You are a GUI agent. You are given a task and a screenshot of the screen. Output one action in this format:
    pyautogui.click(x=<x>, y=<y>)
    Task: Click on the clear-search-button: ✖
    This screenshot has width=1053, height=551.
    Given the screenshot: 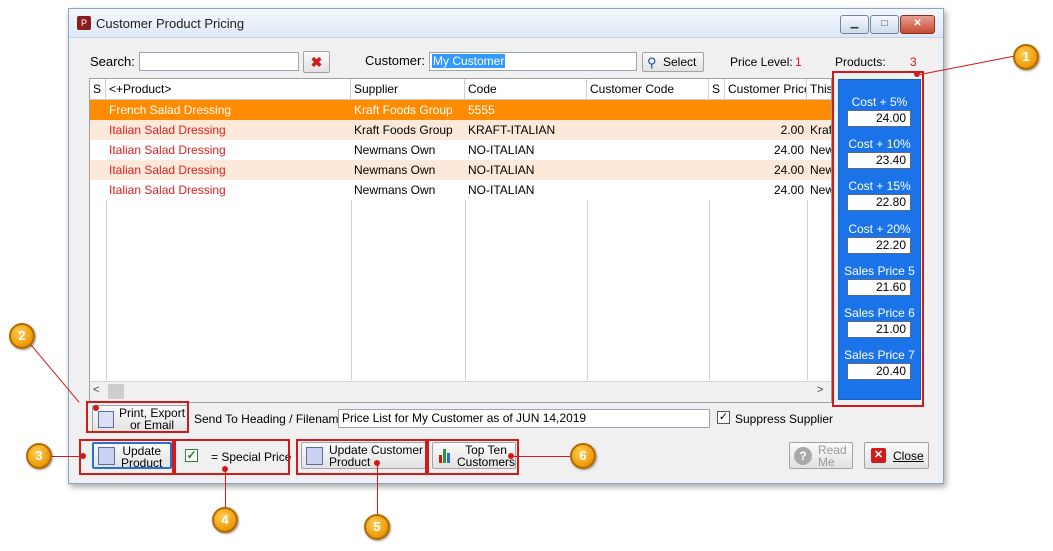 What is the action you would take?
    pyautogui.click(x=316, y=62)
    